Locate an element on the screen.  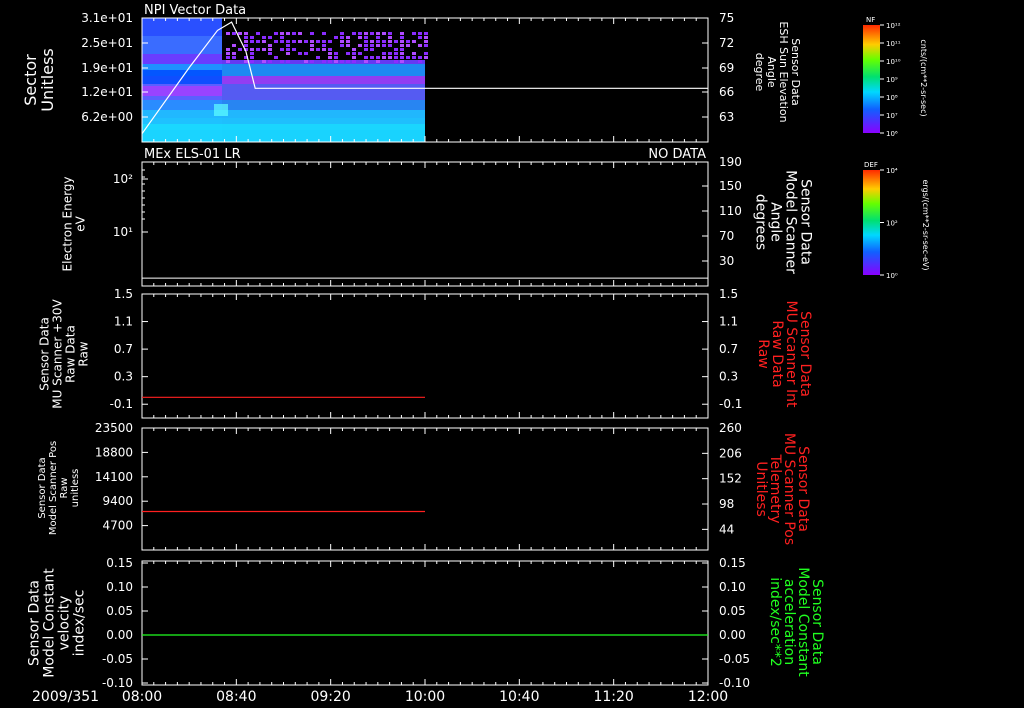
panel-3-left-tick-label: -0.1 is located at coordinates (121, 404).